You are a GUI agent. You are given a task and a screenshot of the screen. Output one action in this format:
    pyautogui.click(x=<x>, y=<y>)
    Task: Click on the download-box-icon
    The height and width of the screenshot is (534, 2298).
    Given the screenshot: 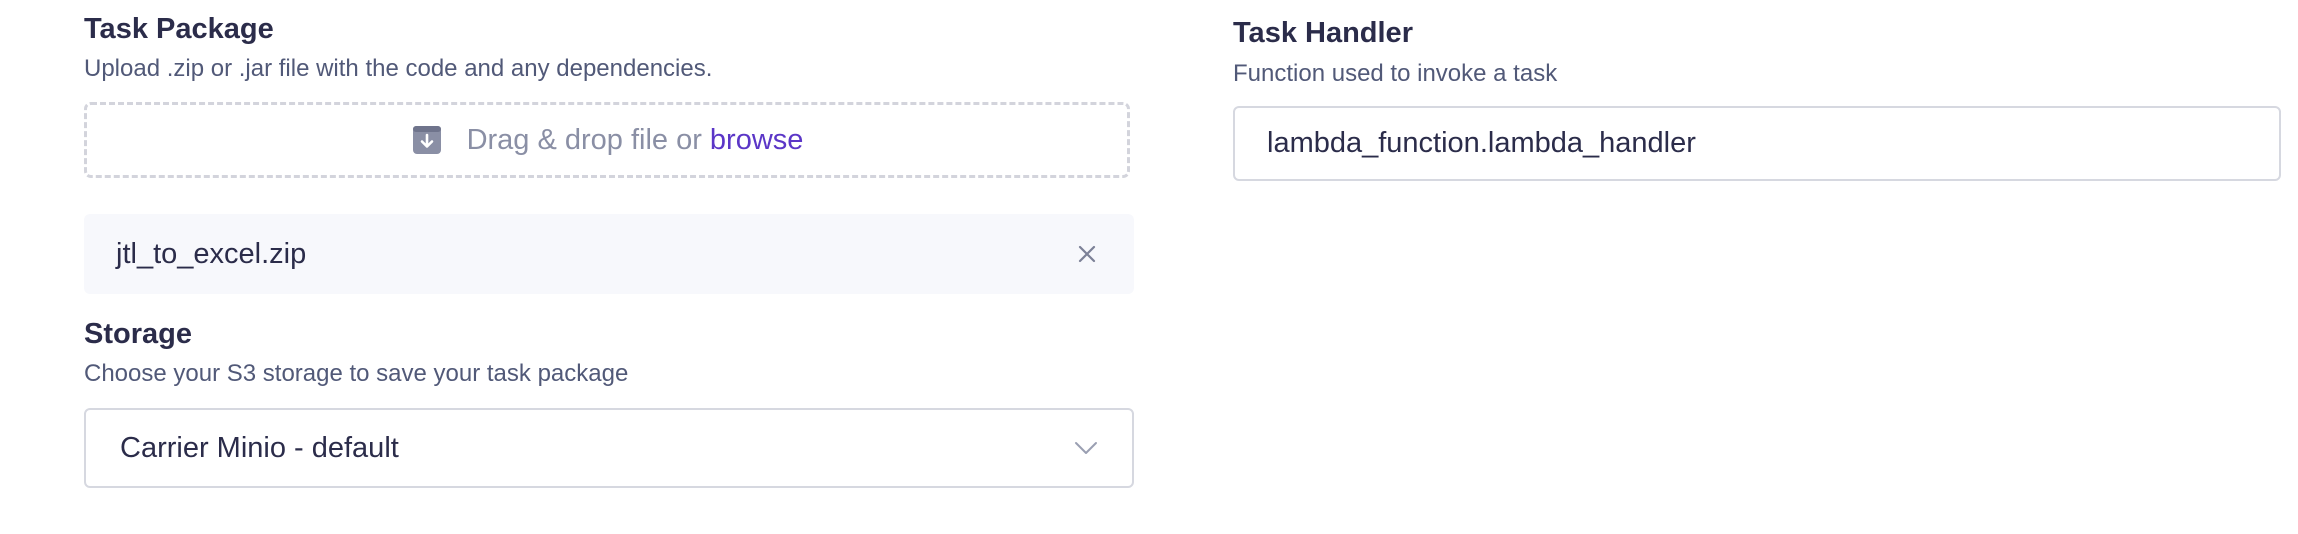 What is the action you would take?
    pyautogui.click(x=427, y=140)
    